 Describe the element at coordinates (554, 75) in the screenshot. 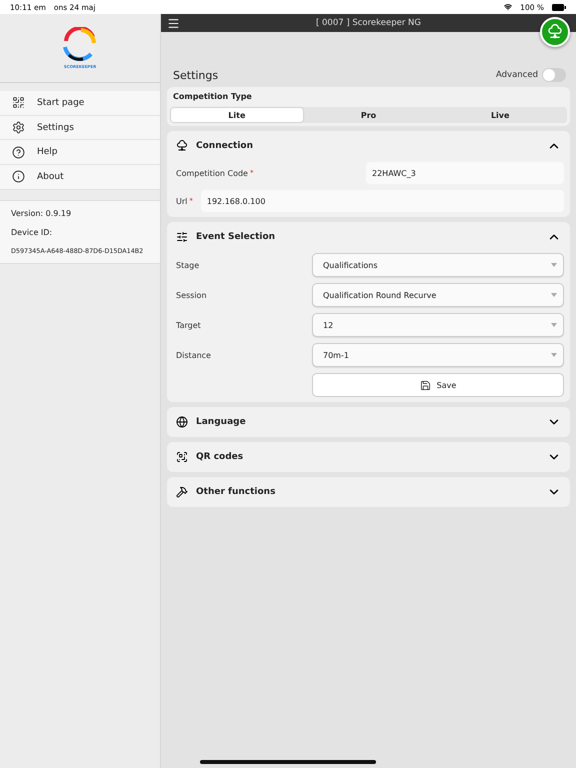

I see `advanced-switch` at that location.